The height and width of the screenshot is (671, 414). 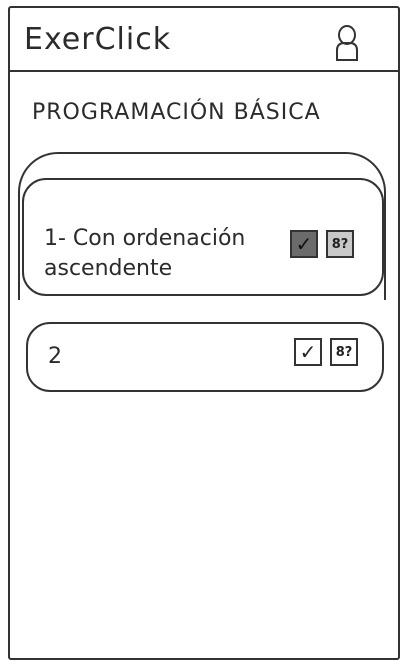 I want to click on app-header: ExerClick, so click(x=204, y=39).